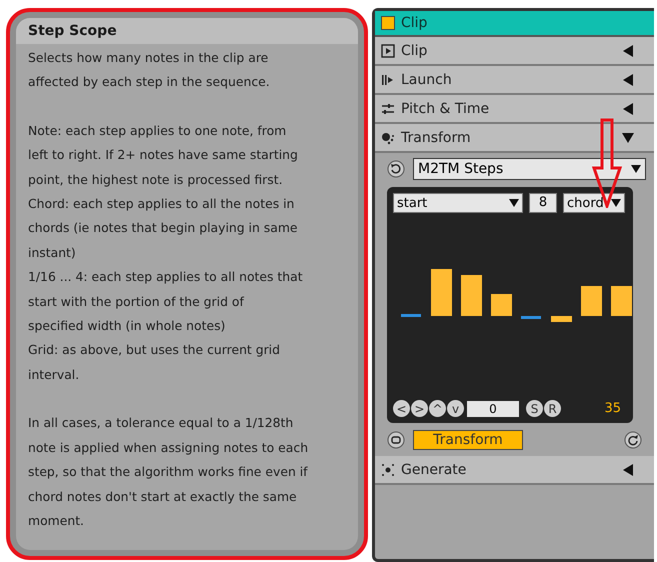 Image resolution: width=657 pixels, height=562 pixels. I want to click on nav-button: >, so click(419, 408).